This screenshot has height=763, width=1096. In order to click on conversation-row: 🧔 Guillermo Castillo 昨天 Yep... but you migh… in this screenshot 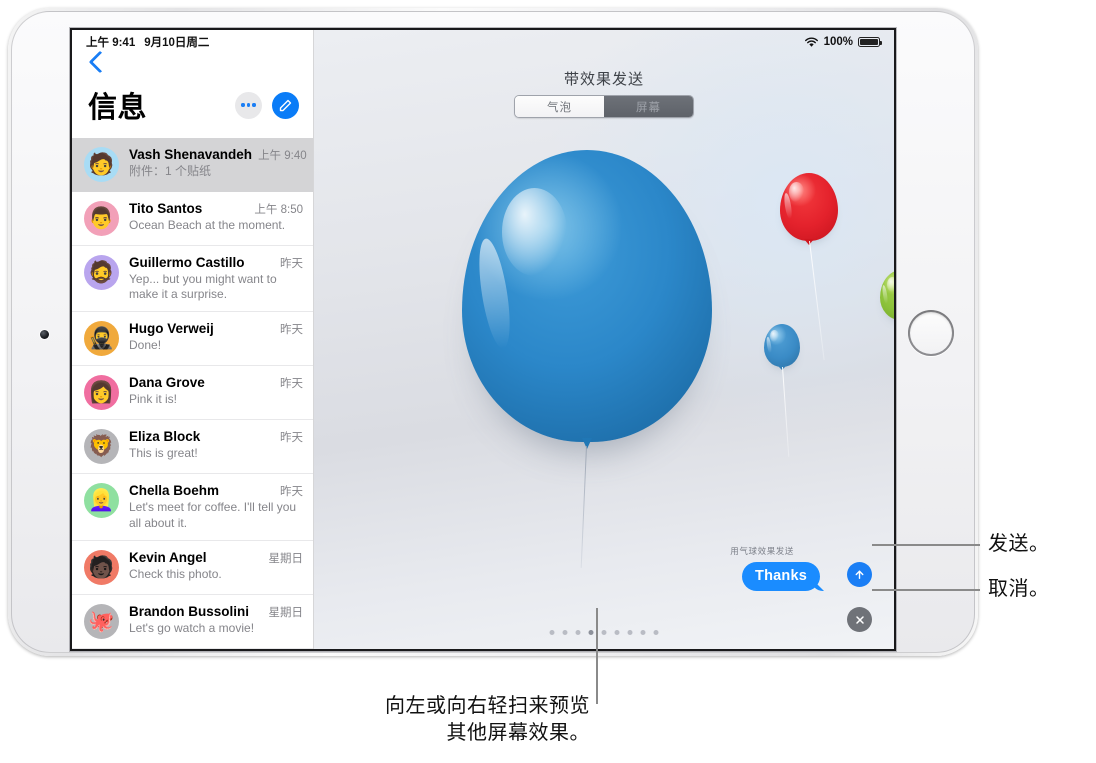, I will do `click(192, 279)`.